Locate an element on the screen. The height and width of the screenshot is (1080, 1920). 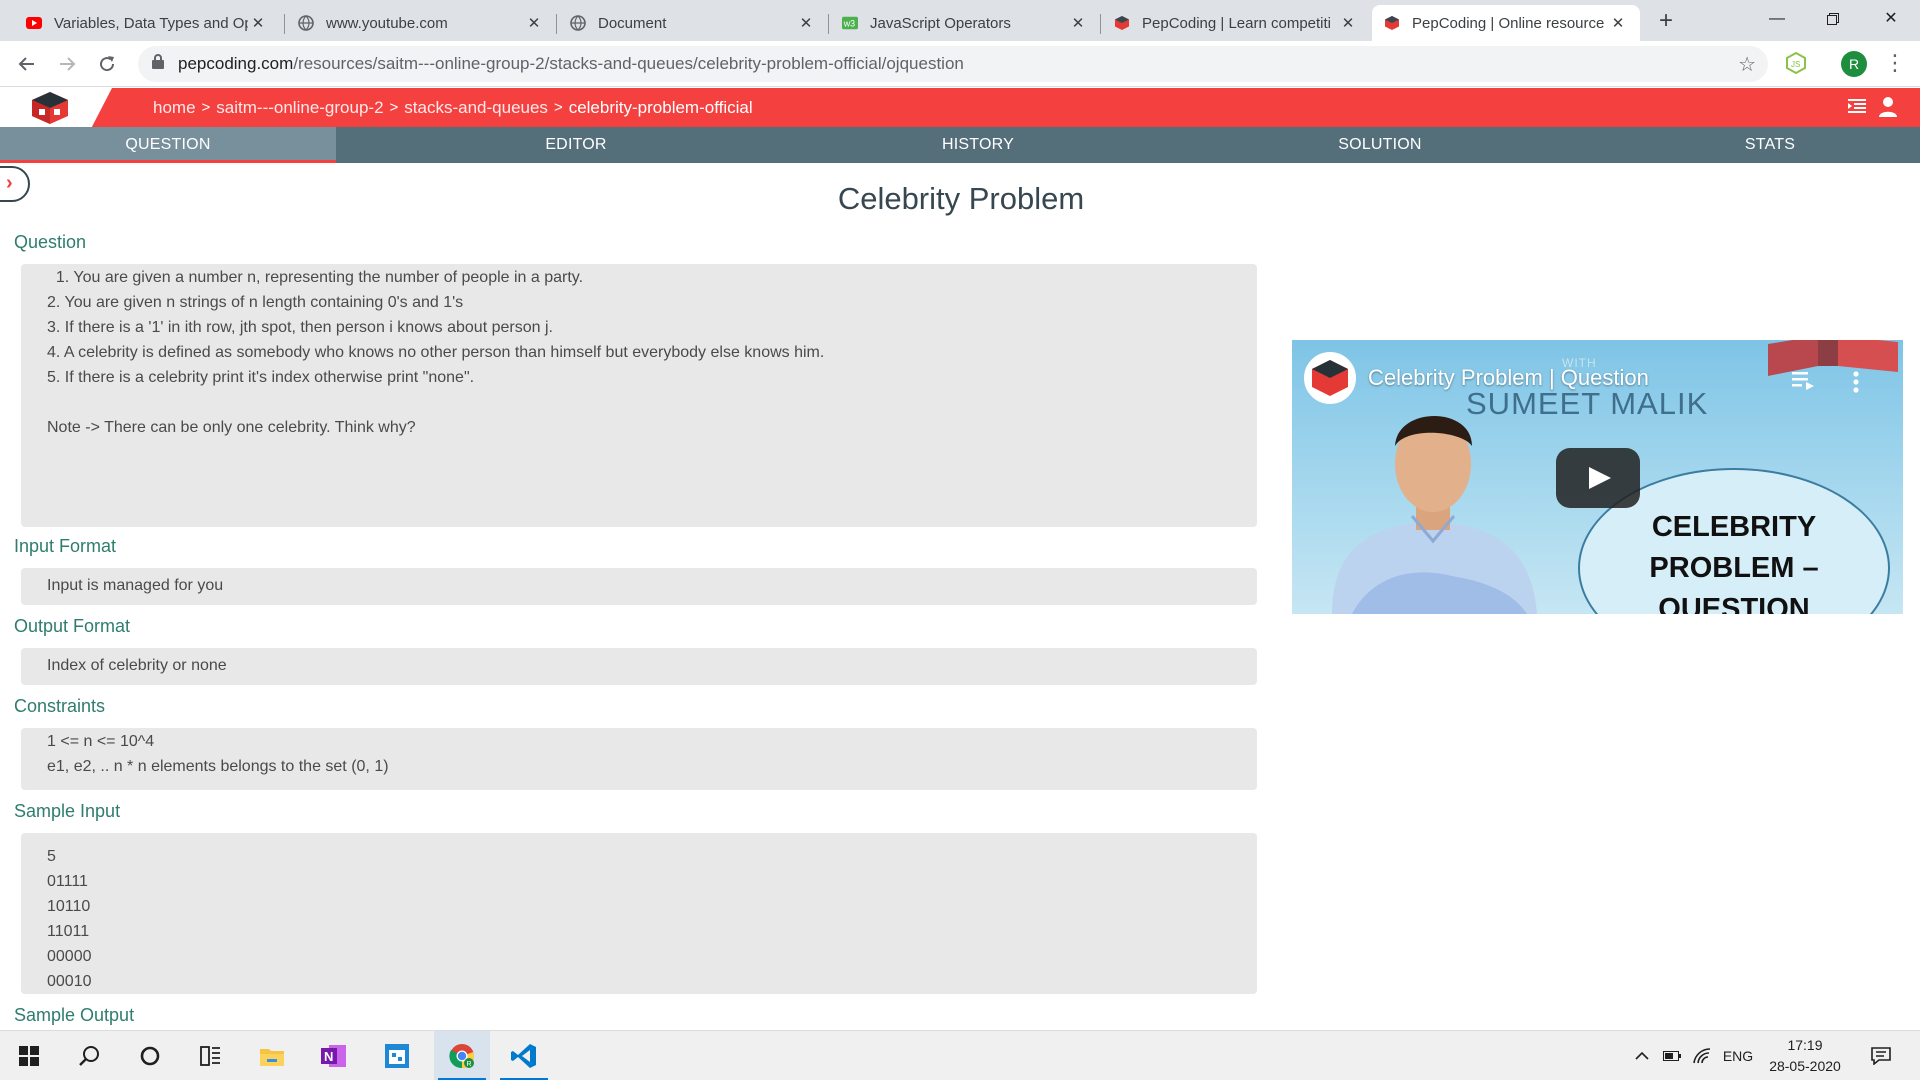
tab-editor: EDITOR is located at coordinates (576, 145).